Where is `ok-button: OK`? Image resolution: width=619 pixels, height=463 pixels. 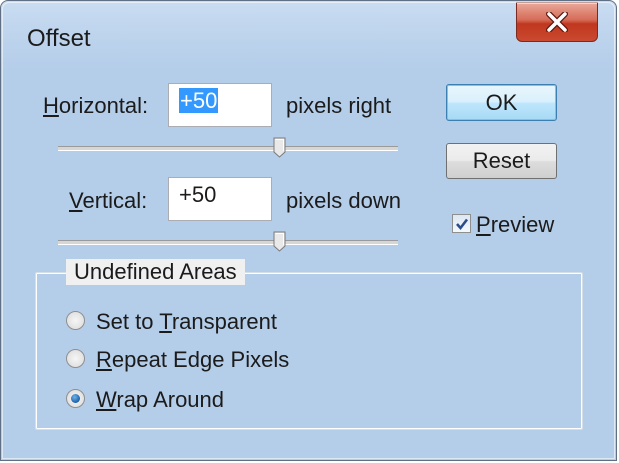 ok-button: OK is located at coordinates (501, 102).